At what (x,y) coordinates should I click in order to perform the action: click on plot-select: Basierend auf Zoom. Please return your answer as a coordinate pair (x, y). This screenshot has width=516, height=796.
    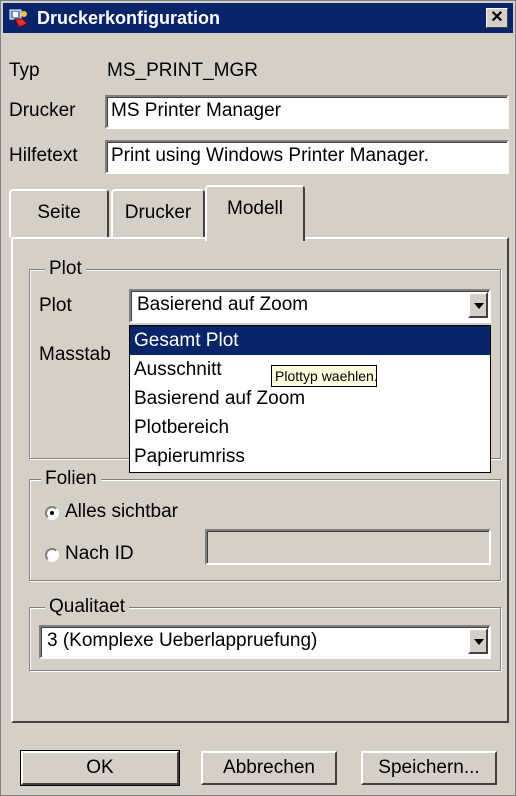
    Looking at the image, I should click on (310, 306).